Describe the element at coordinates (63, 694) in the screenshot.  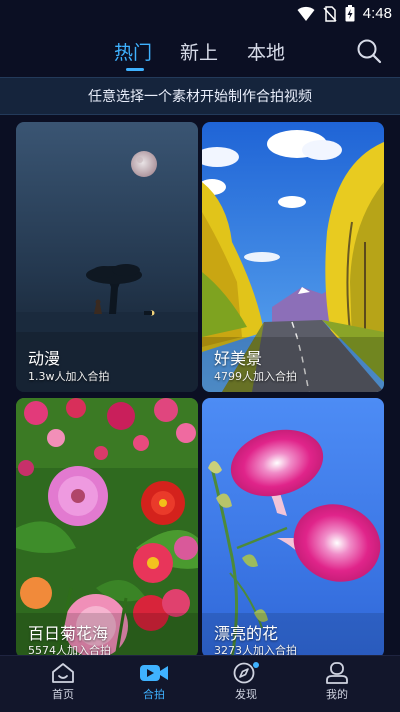
I see `nav-home-label: 首页` at that location.